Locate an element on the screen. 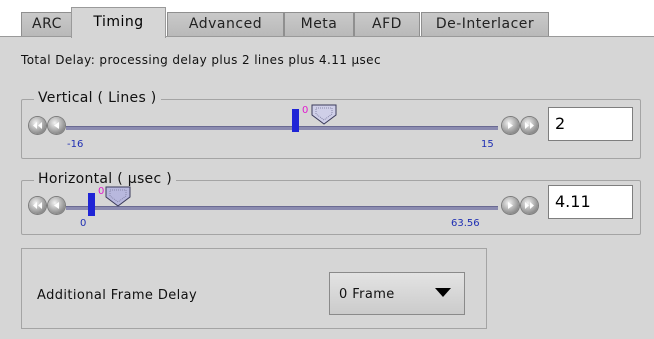  vertical-step-forward-button is located at coordinates (529, 125).